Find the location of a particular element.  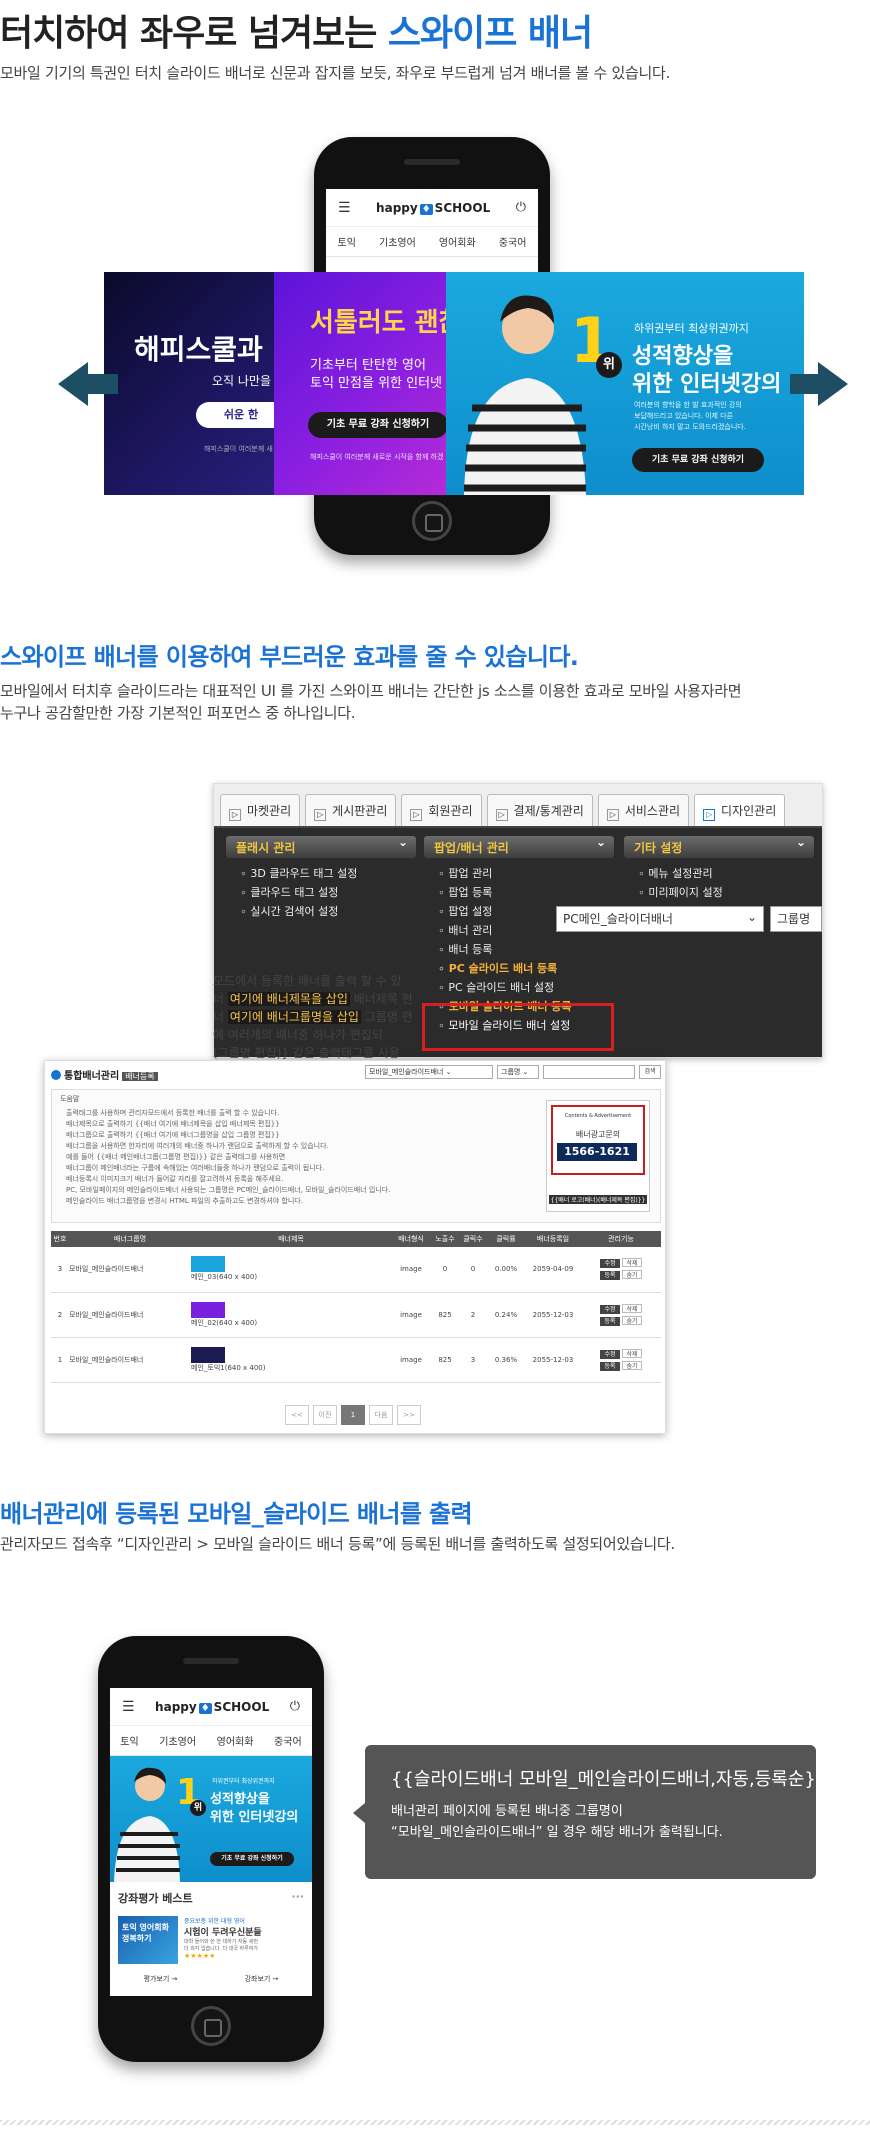

banner-group-select: PC메인_슬라이더배너 ⌄ is located at coordinates (660, 919).